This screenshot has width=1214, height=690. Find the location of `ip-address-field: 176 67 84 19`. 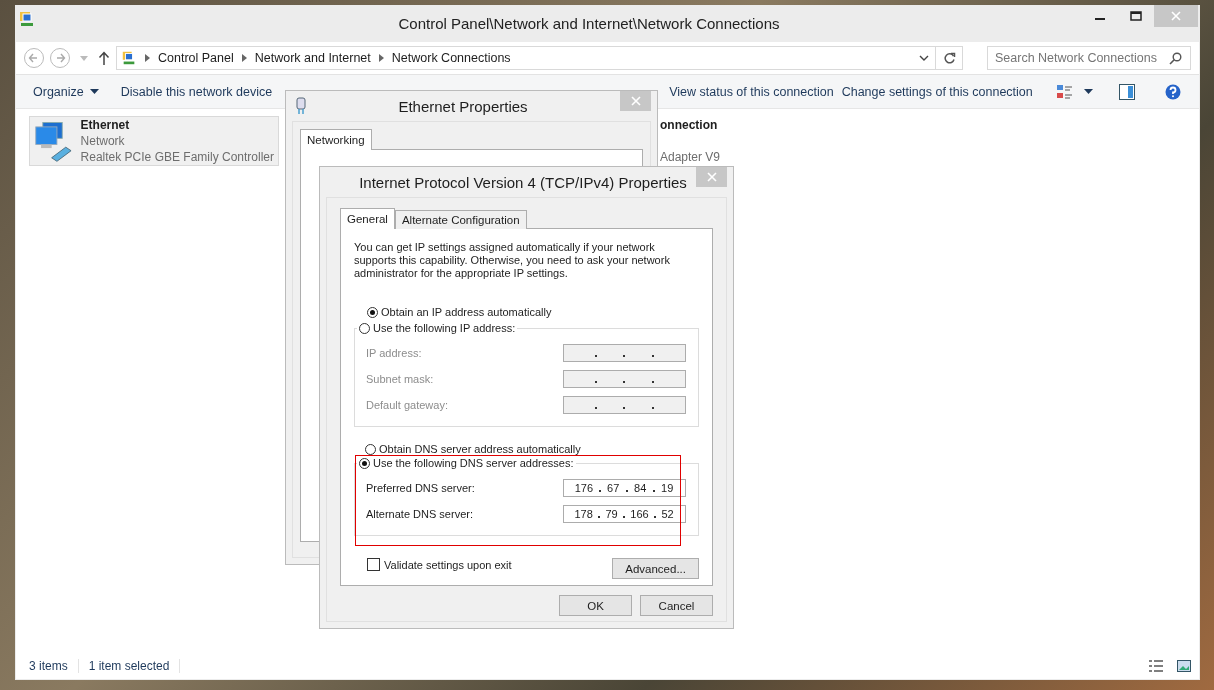

ip-address-field: 176 67 84 19 is located at coordinates (624, 488).